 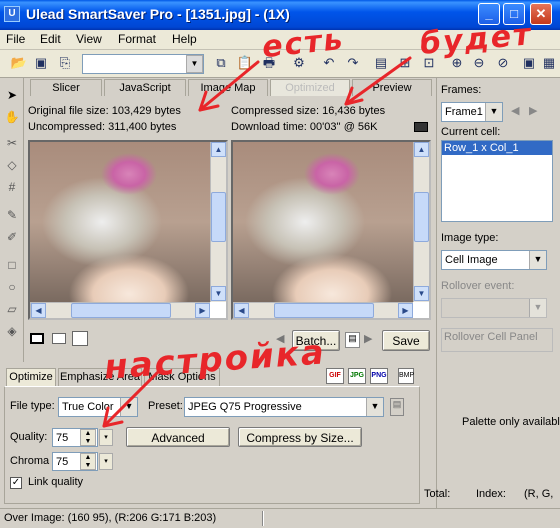 What do you see at coordinates (229, 86) in the screenshot?
I see `arrow-to-original-size` at bounding box center [229, 86].